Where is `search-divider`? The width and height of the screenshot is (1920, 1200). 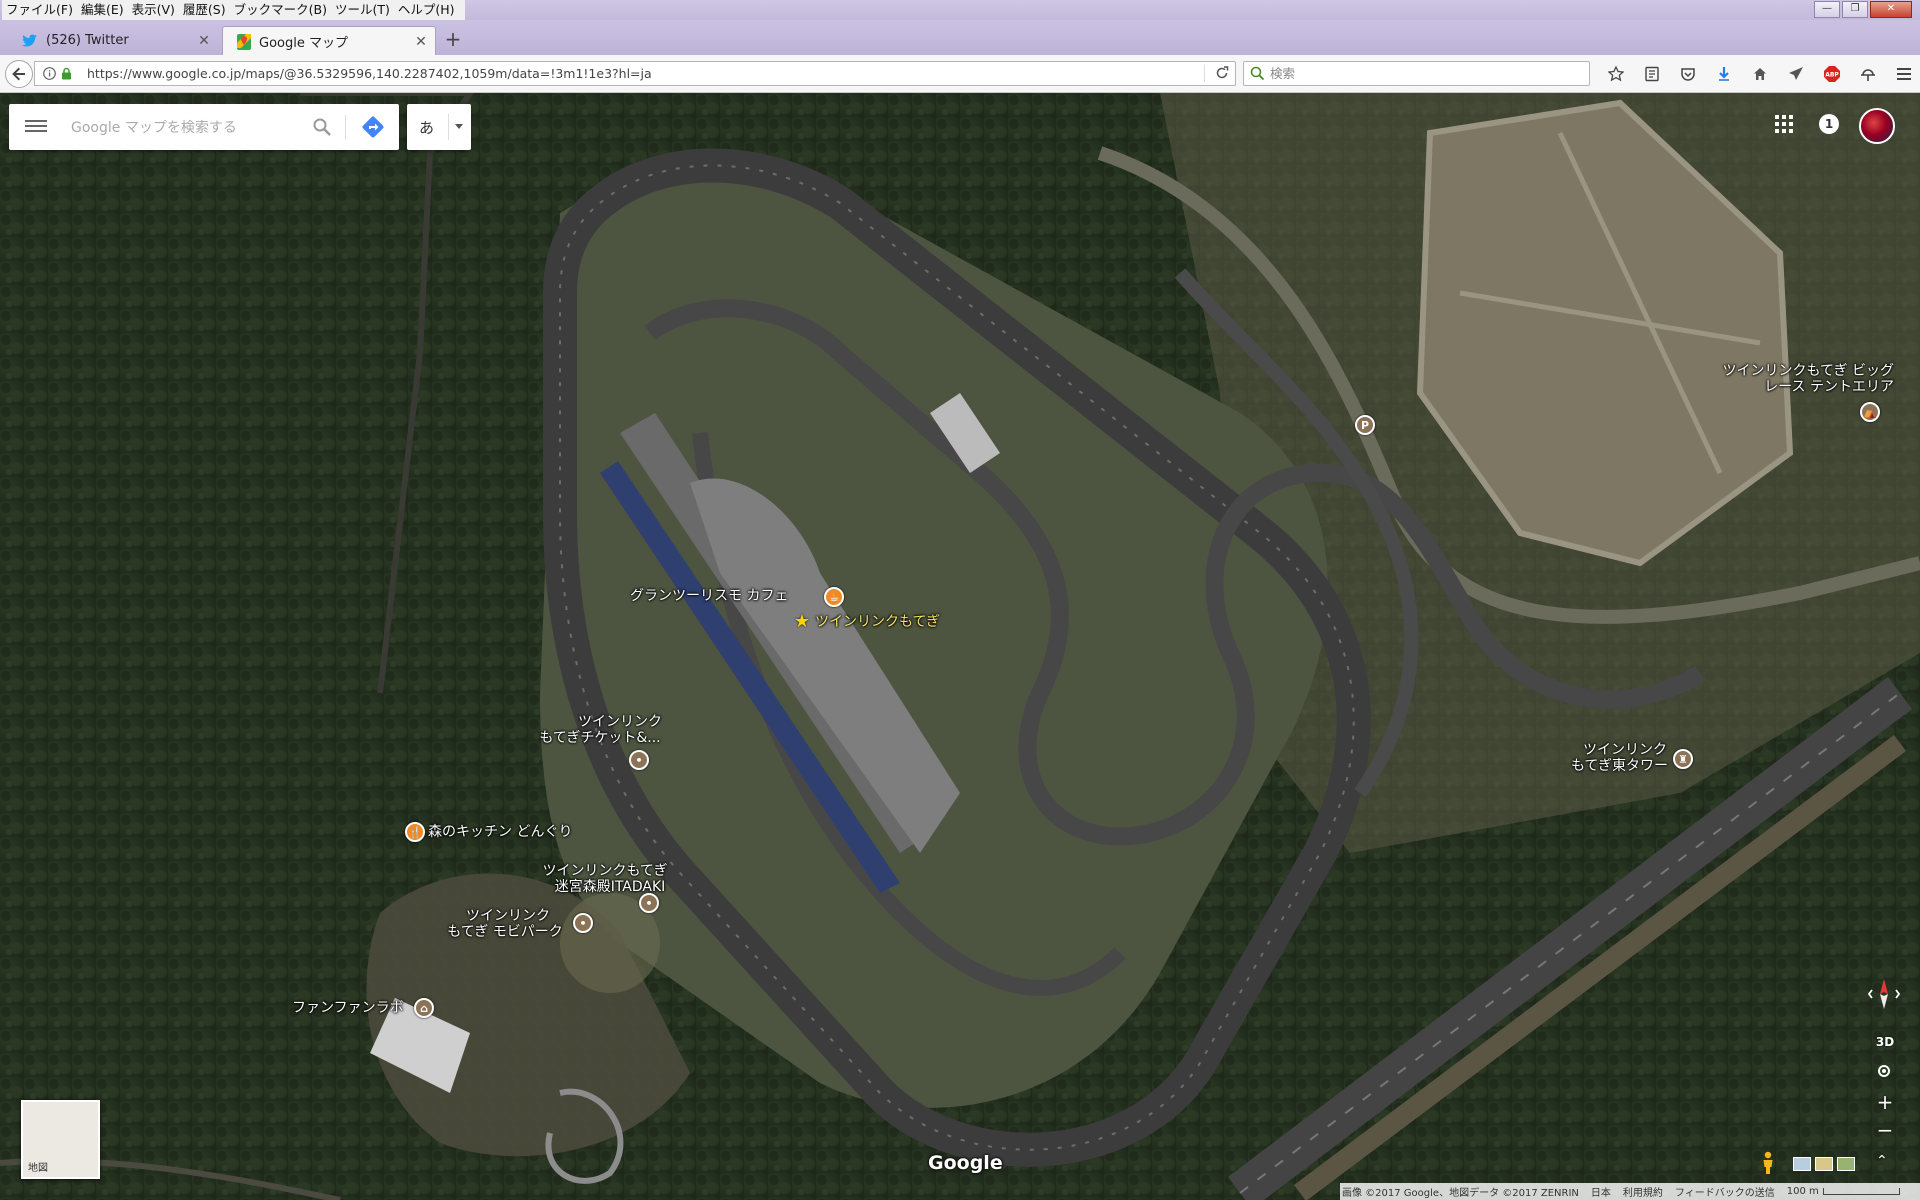 search-divider is located at coordinates (345, 127).